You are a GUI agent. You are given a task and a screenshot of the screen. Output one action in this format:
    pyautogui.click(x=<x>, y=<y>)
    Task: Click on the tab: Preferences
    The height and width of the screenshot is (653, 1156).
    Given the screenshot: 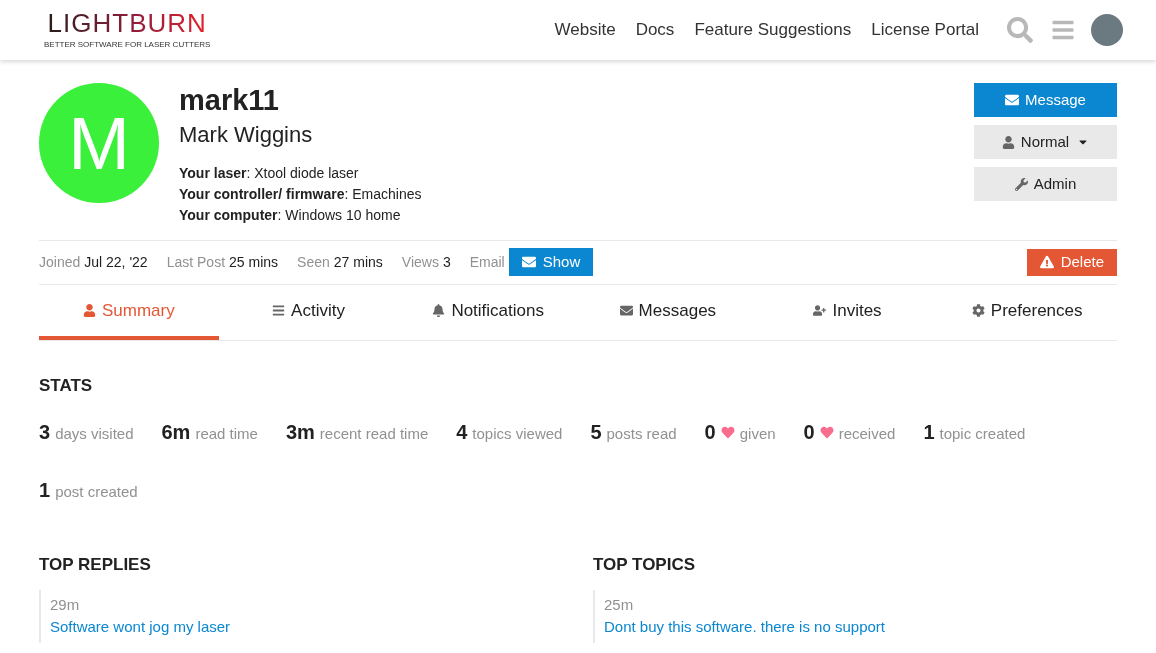 What is the action you would take?
    pyautogui.click(x=1027, y=312)
    